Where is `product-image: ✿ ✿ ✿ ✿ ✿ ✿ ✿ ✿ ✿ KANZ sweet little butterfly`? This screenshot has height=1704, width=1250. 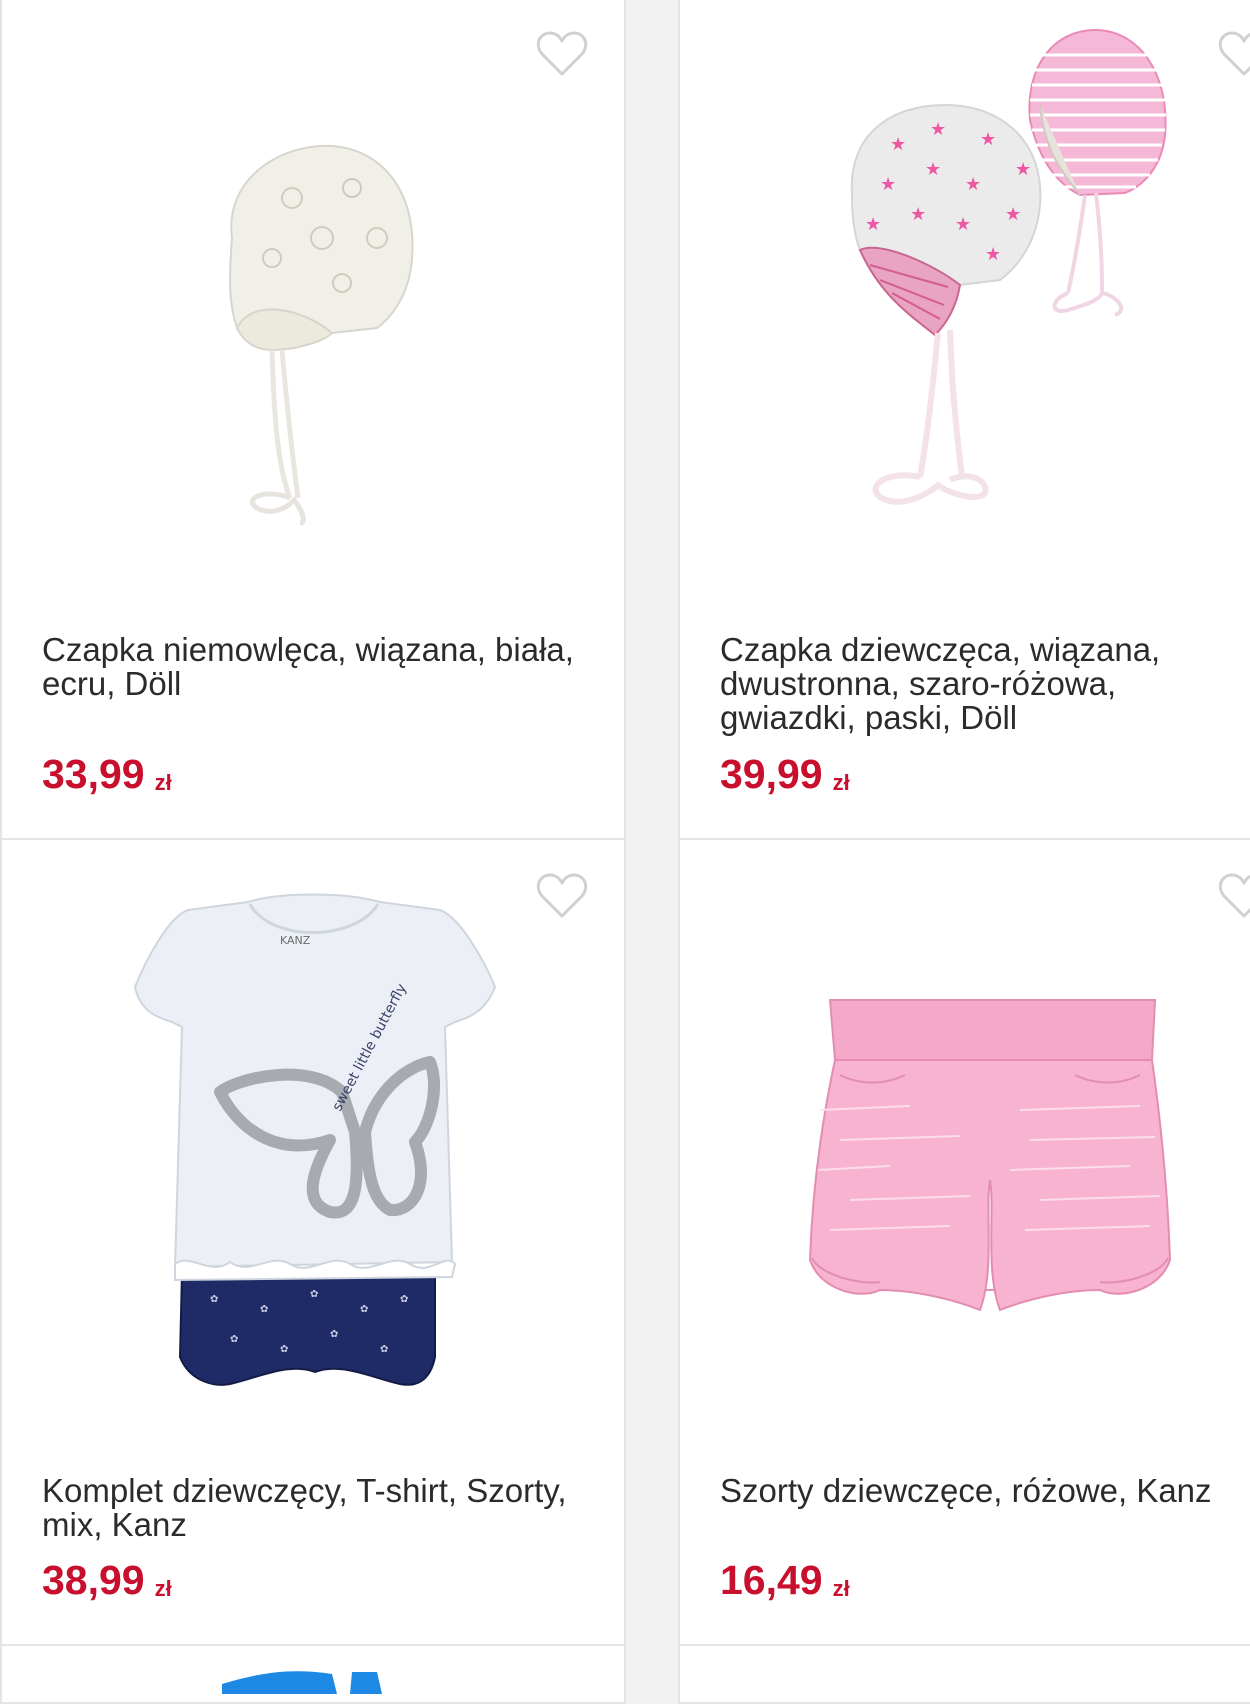
product-image: ✿ ✿ ✿ ✿ ✿ ✿ ✿ ✿ ✿ KANZ sweet little butterfly is located at coordinates (315, 1162).